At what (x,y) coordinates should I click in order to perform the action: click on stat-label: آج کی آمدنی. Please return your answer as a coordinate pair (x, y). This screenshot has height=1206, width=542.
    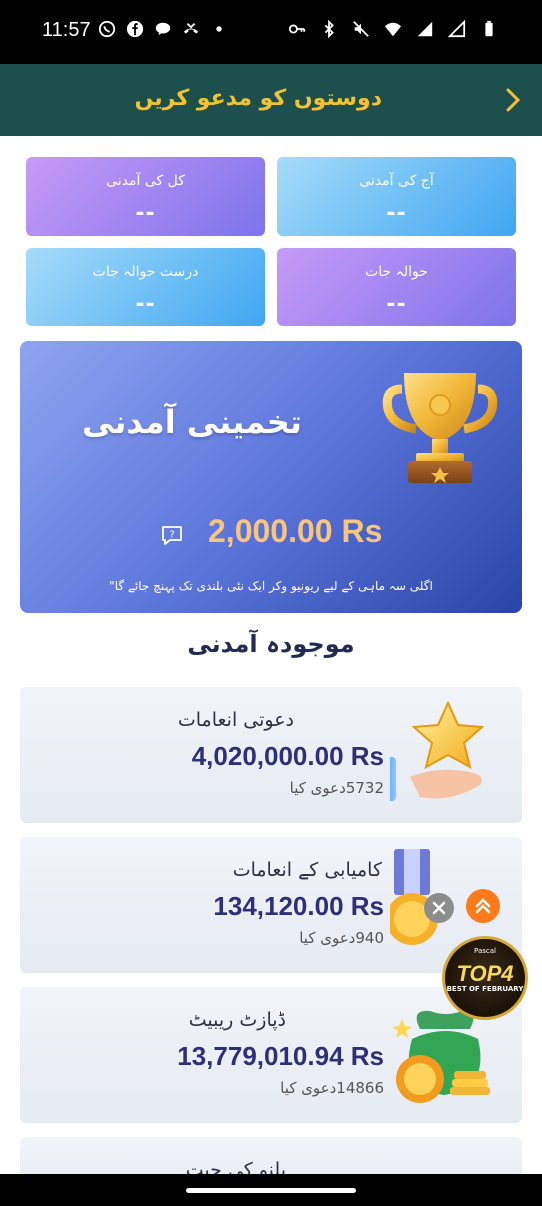
    Looking at the image, I should click on (396, 181).